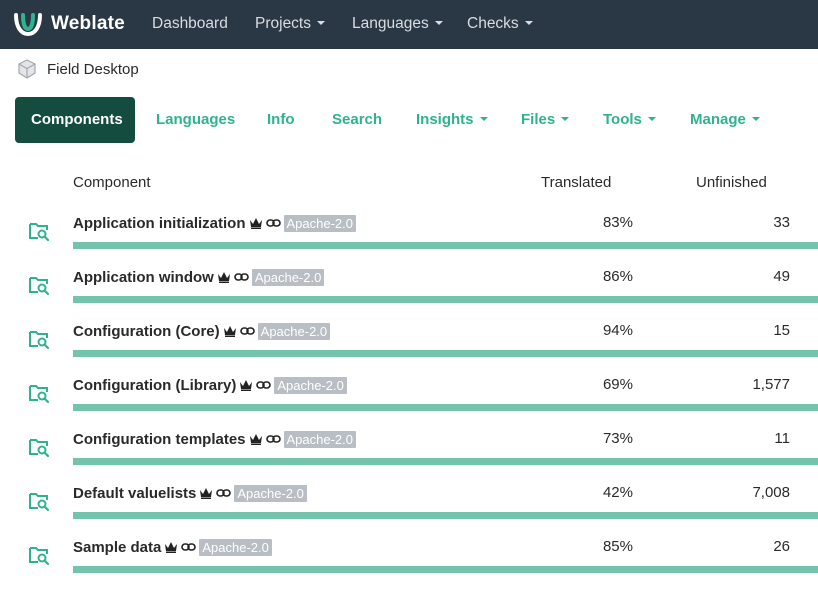  I want to click on tab-languages-label: Languages, so click(196, 119).